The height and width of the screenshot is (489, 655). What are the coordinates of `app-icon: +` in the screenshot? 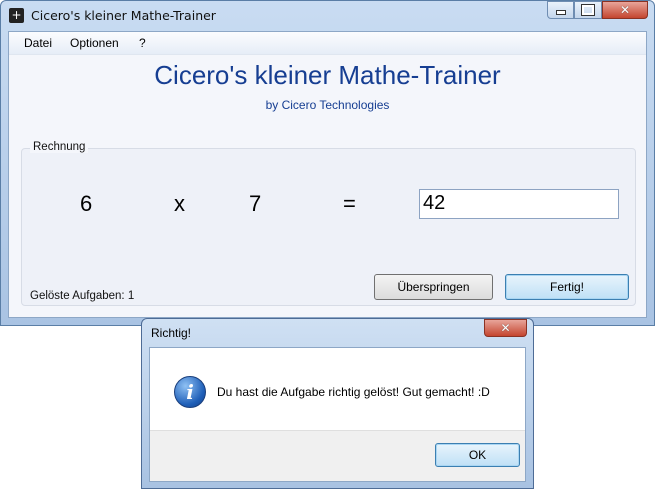 It's located at (16, 15).